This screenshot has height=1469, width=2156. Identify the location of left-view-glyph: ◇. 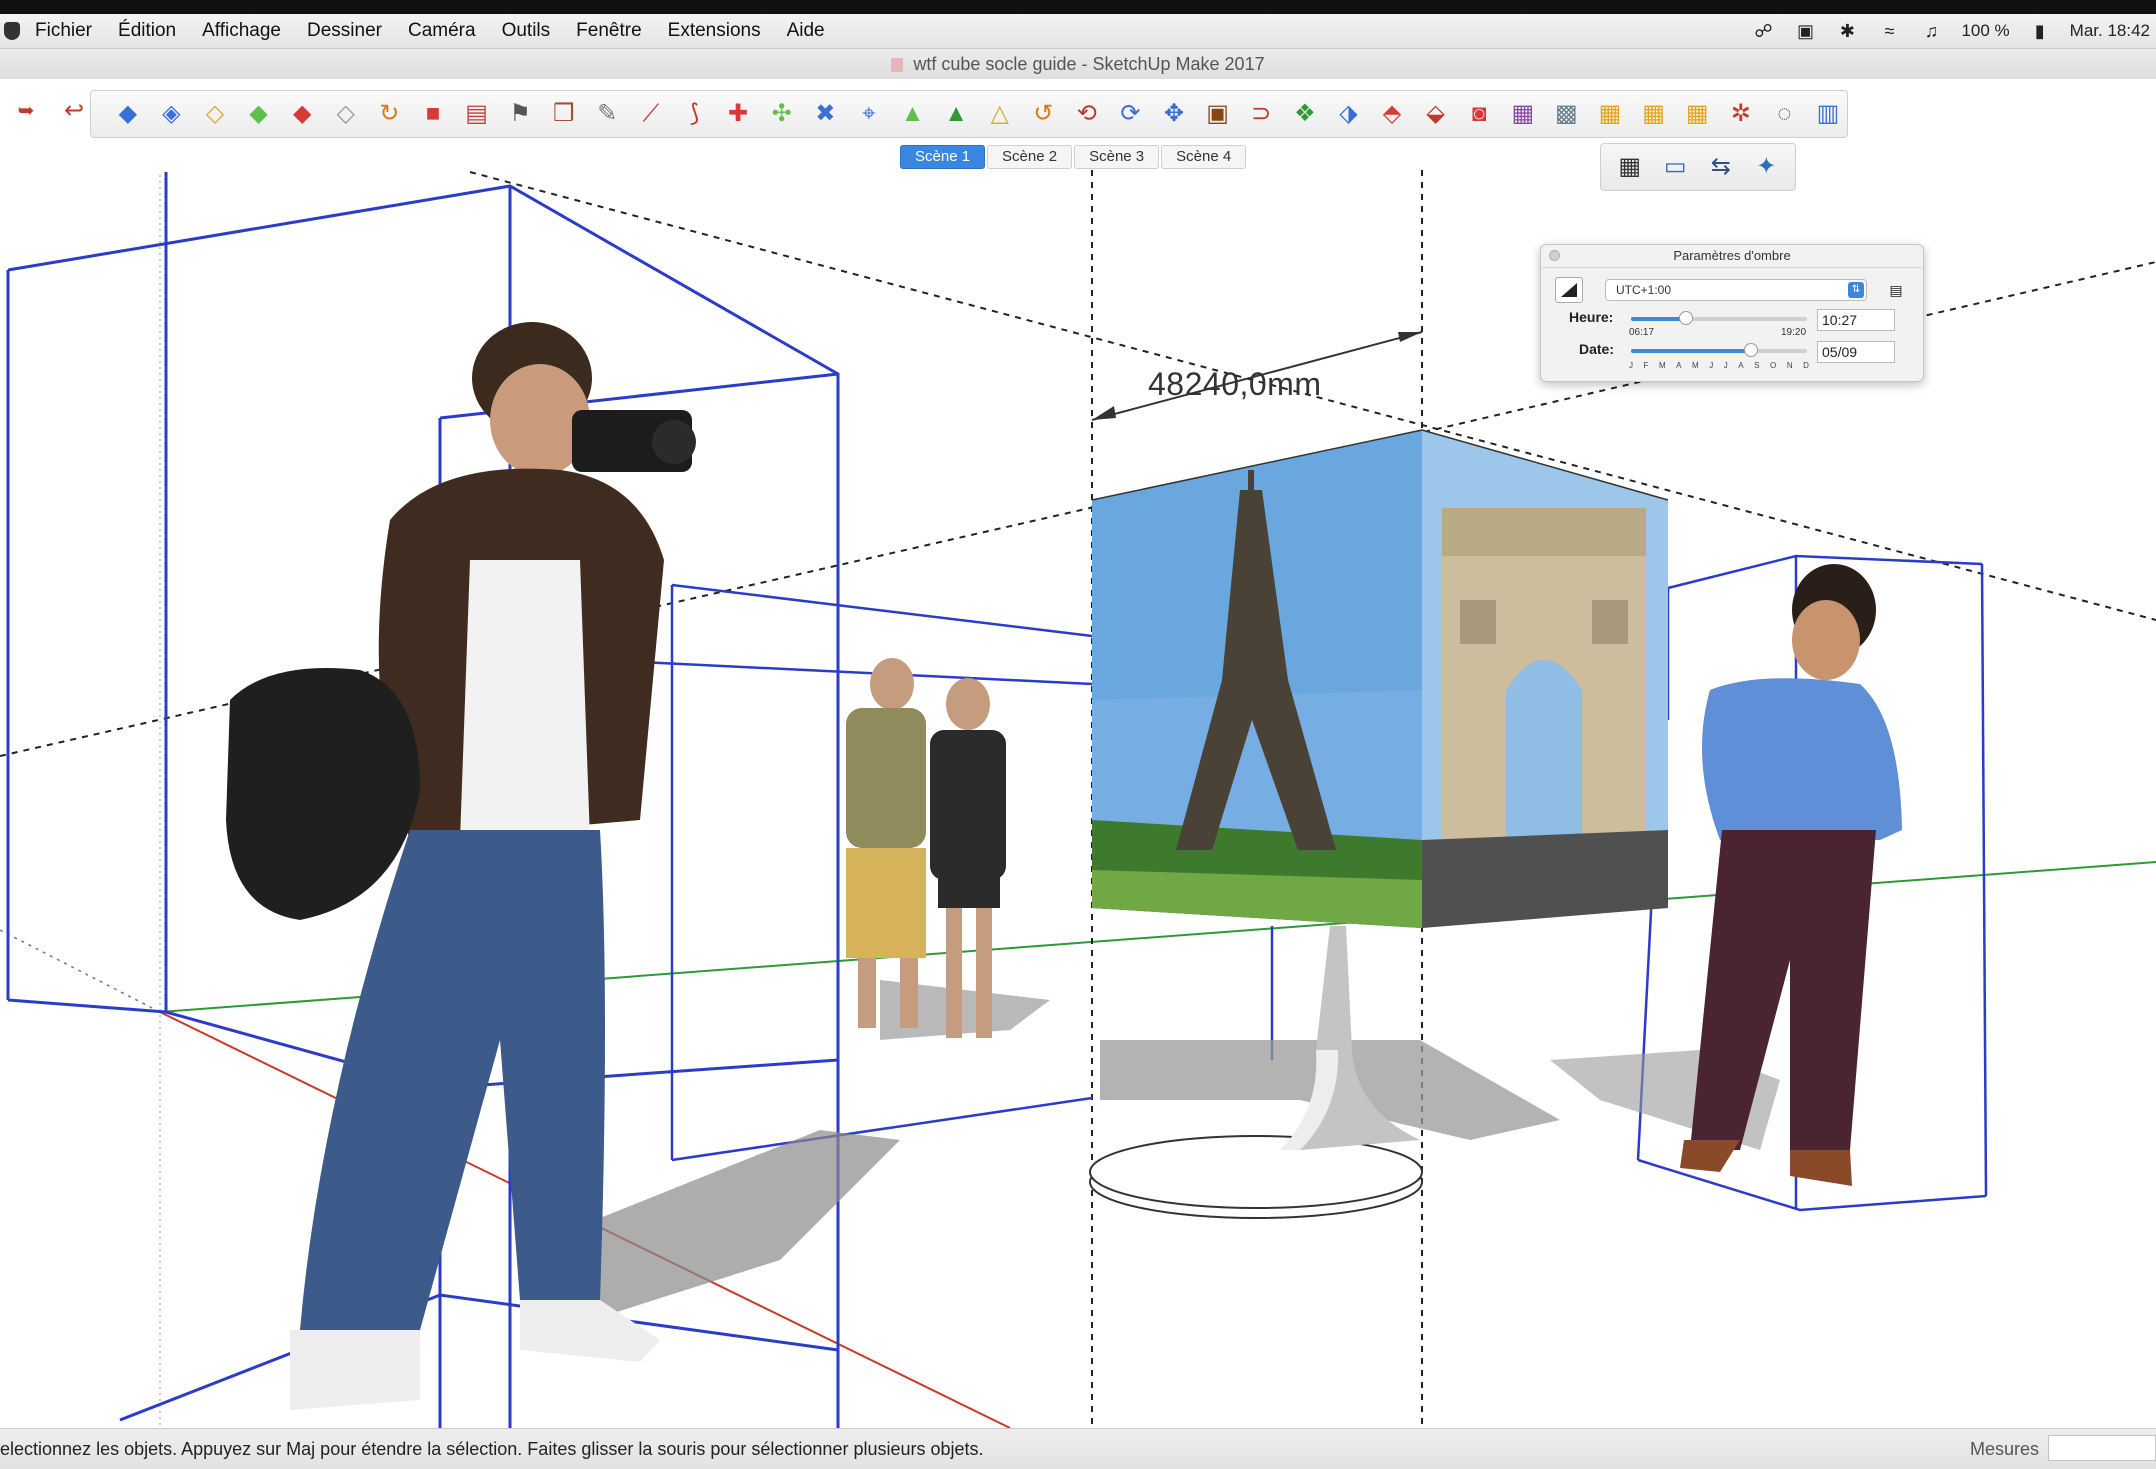
(345, 113).